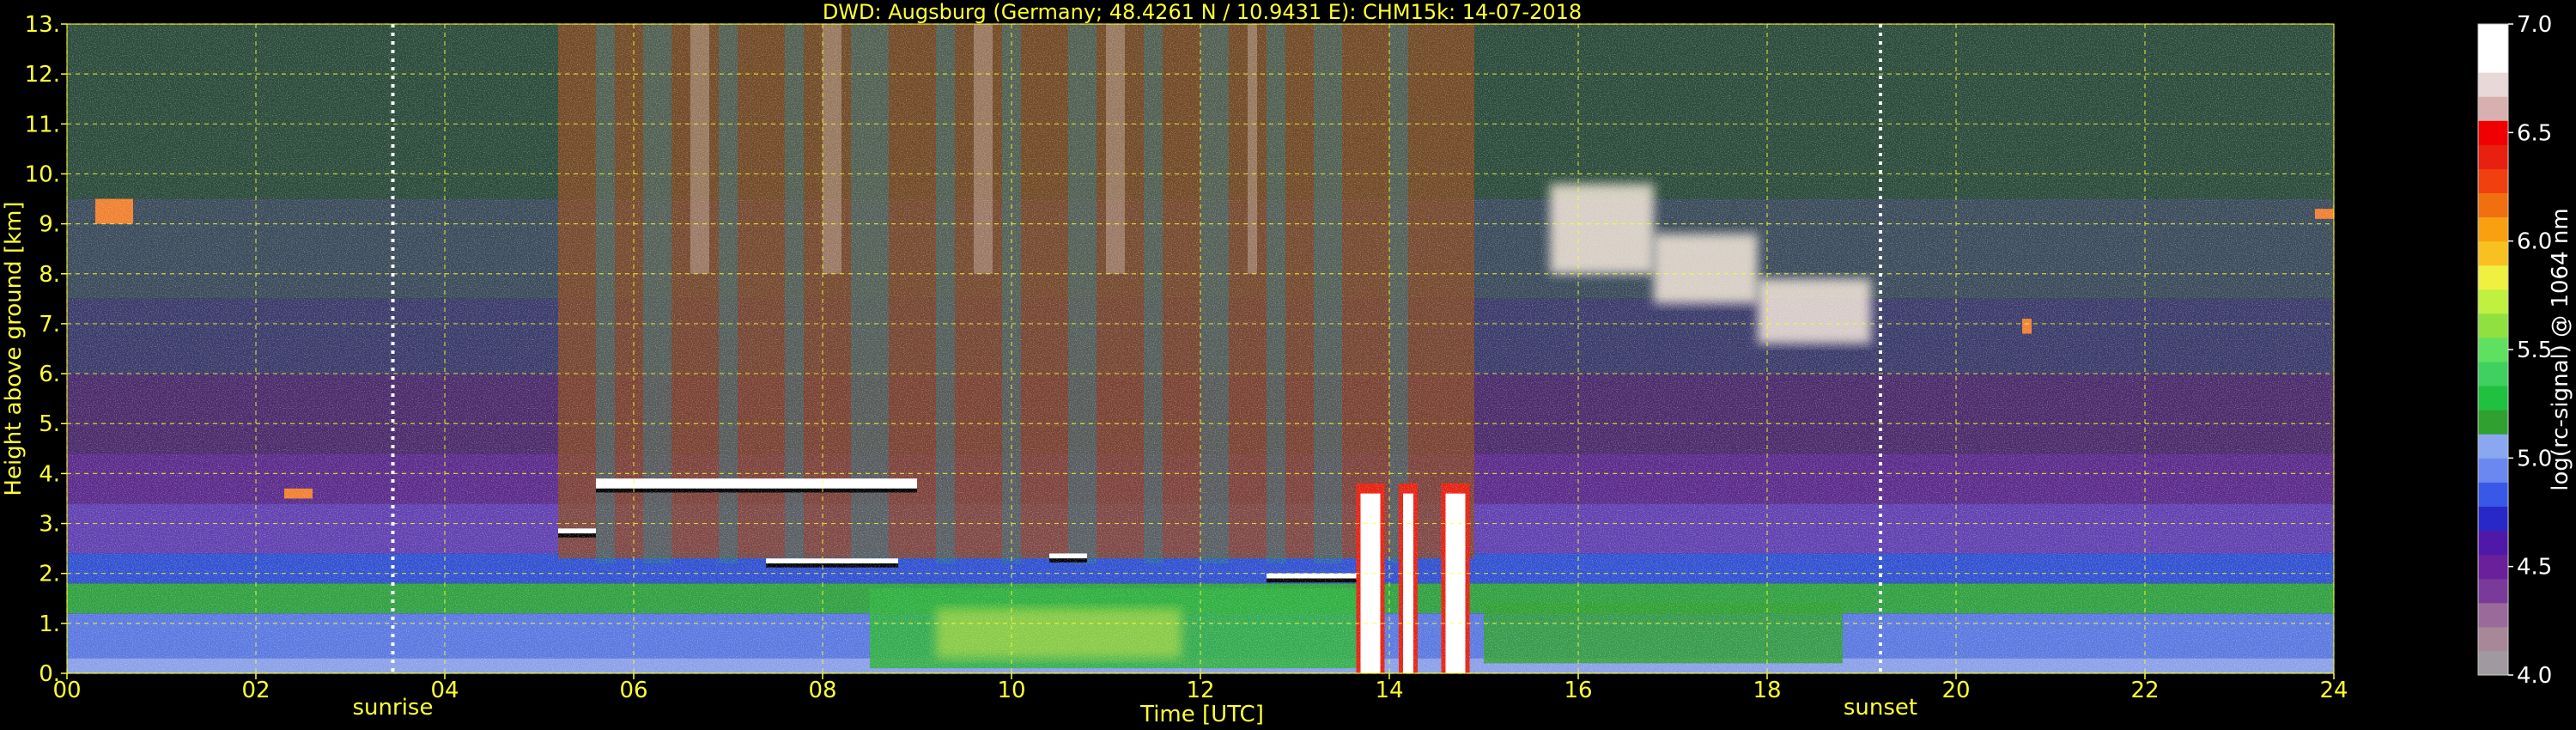 The width and height of the screenshot is (2576, 730). Describe the element at coordinates (49, 525) in the screenshot. I see `y-tick-label: 3.` at that location.